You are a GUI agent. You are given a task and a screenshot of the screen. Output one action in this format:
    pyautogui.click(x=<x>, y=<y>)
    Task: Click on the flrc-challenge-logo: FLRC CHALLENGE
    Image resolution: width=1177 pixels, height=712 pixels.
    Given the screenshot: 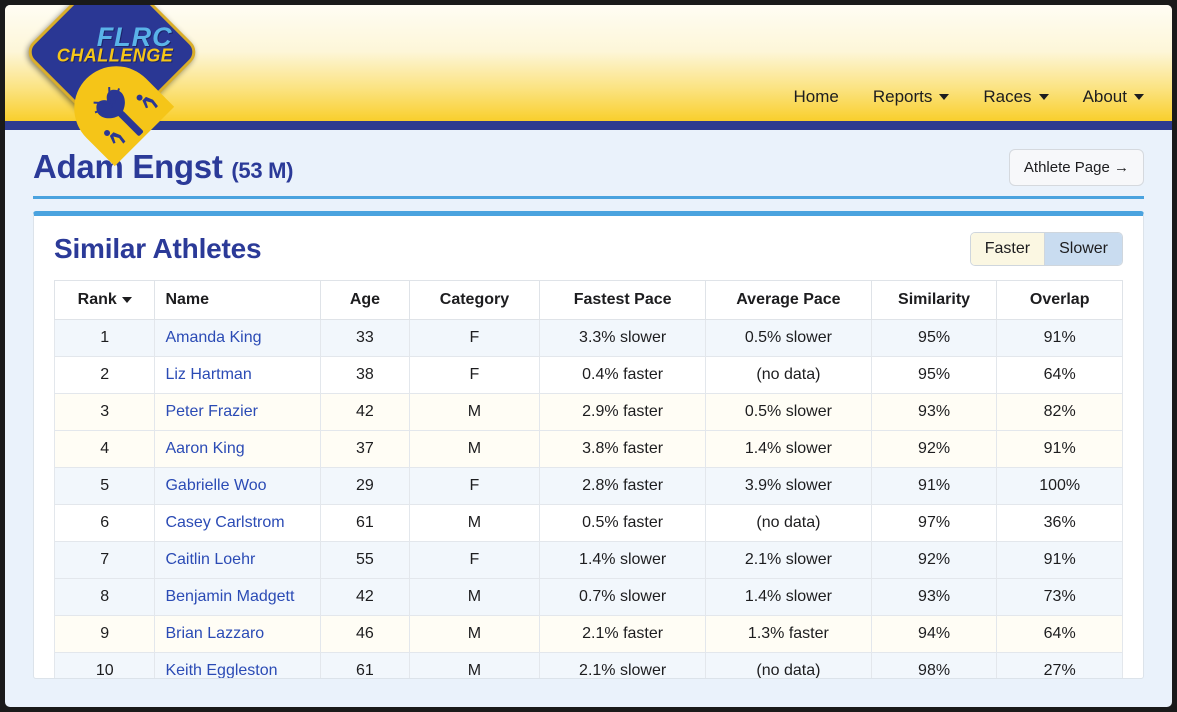 What is the action you would take?
    pyautogui.click(x=112, y=86)
    